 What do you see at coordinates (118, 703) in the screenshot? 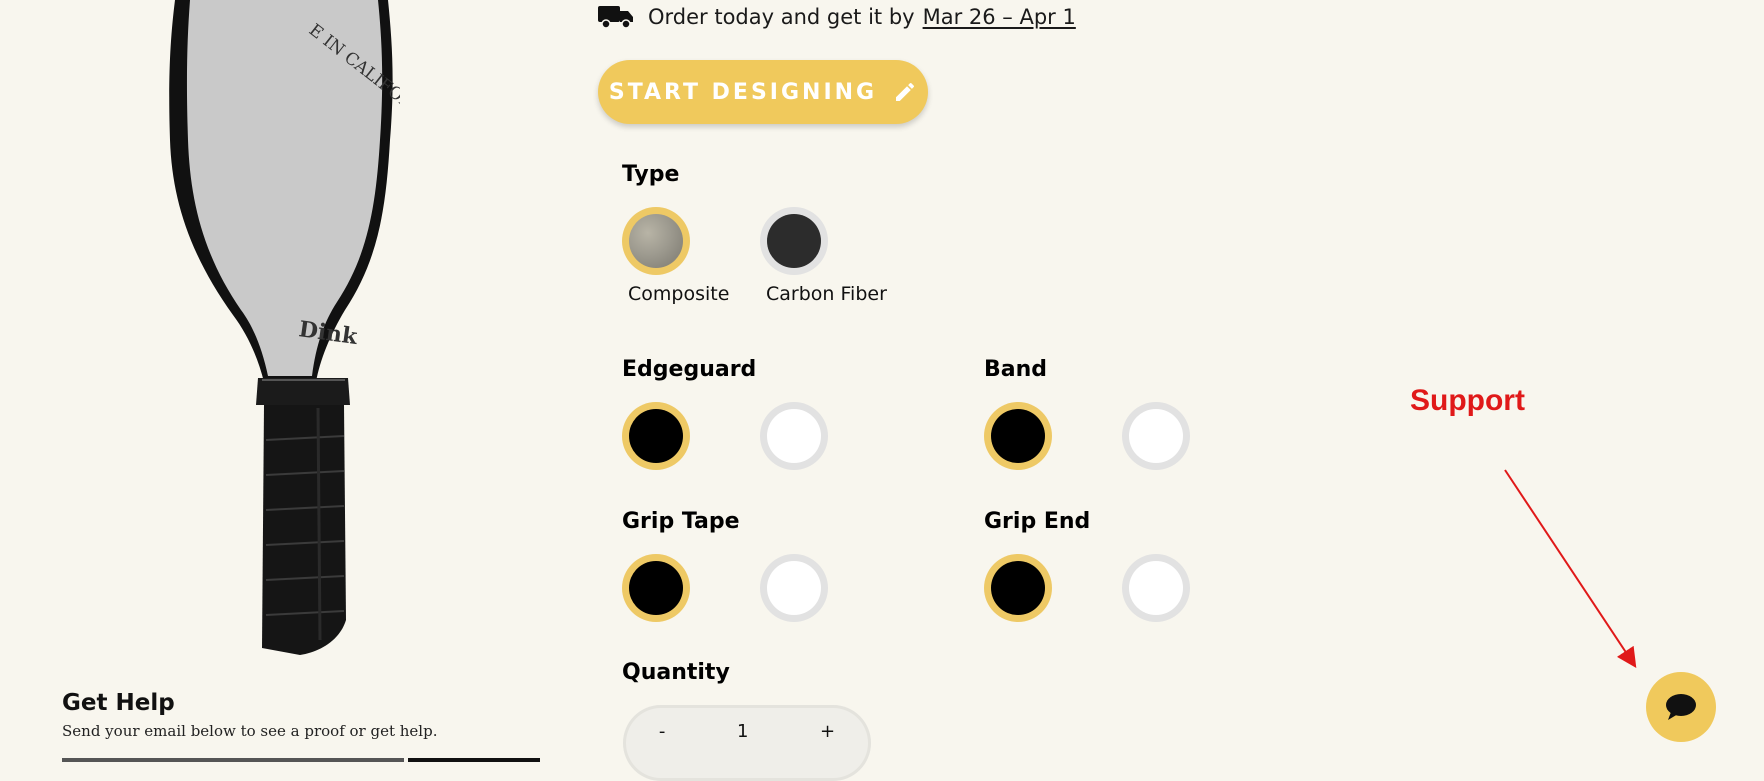
I see `get-help-title: Get Help` at bounding box center [118, 703].